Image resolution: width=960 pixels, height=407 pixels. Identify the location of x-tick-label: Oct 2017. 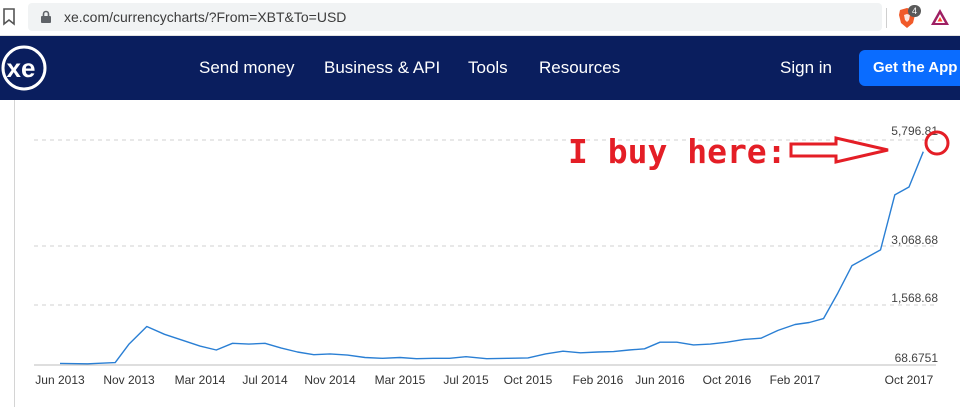
(909, 380).